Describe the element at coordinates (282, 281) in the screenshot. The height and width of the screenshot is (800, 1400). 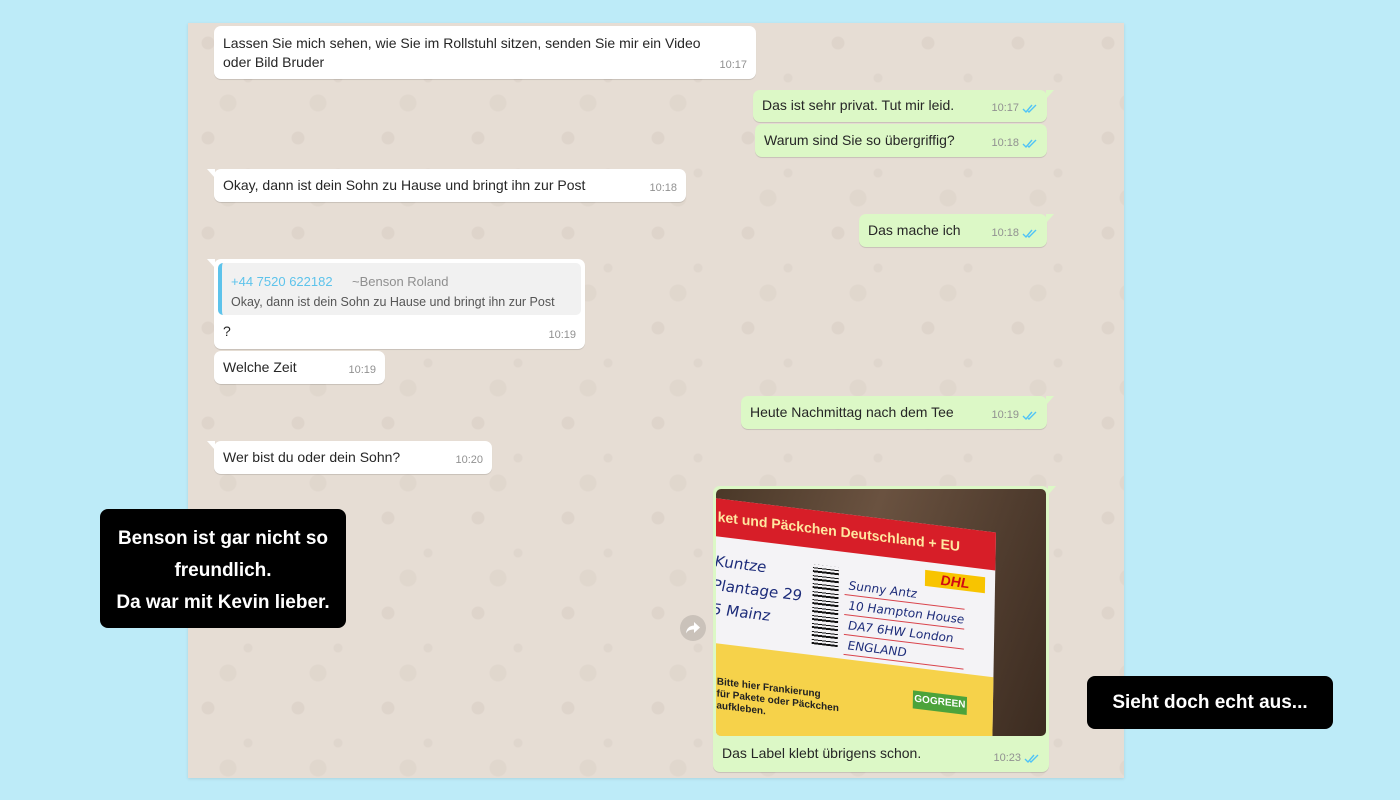
I see `quoted-sender-number: +44 7520 622182` at that location.